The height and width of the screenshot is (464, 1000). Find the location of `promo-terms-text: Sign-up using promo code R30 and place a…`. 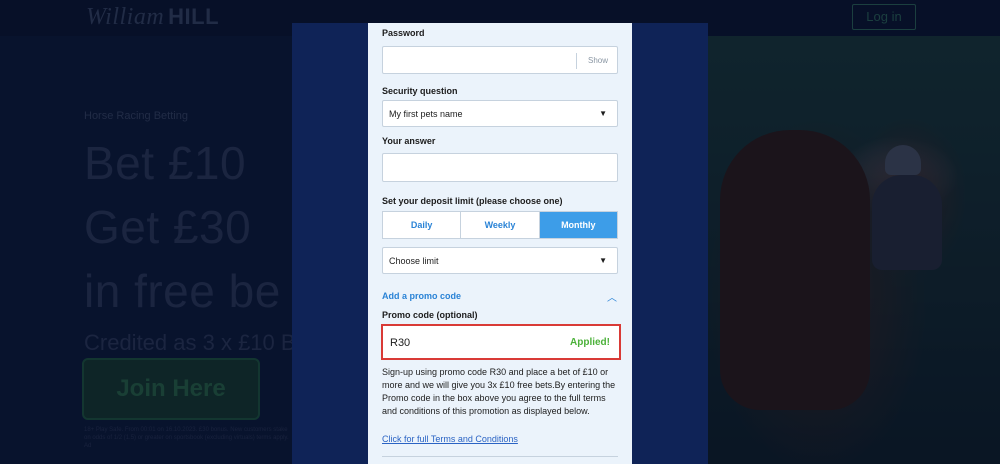

promo-terms-text: Sign-up using promo code R30 and place a… is located at coordinates (499, 391).